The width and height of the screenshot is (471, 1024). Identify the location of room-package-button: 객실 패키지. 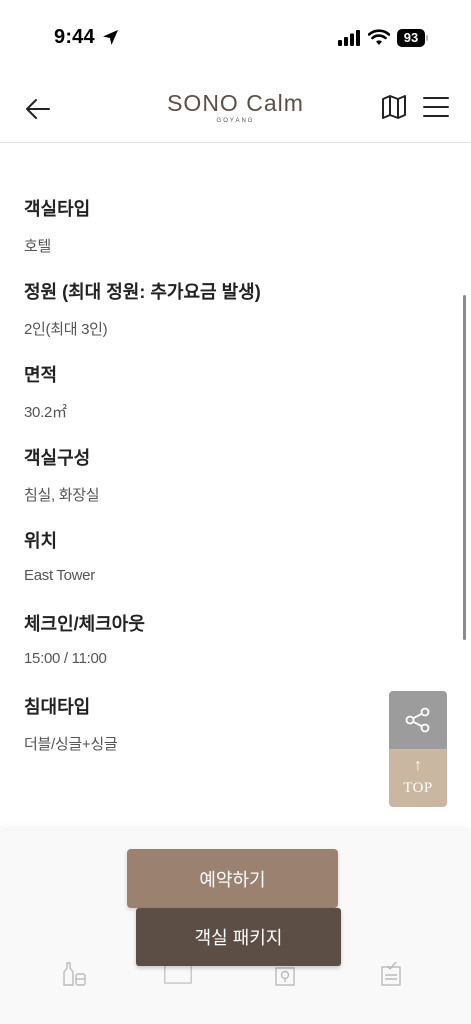
(238, 937).